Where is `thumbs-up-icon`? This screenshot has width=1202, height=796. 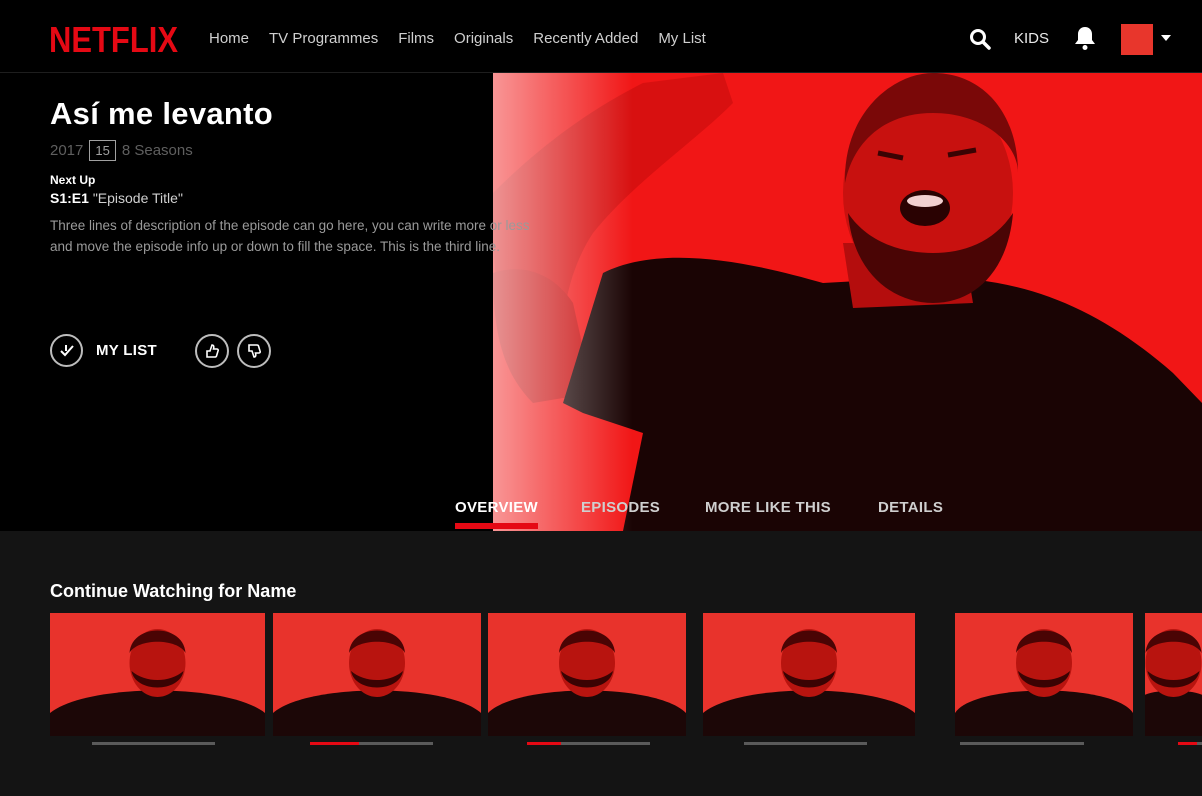 thumbs-up-icon is located at coordinates (212, 351).